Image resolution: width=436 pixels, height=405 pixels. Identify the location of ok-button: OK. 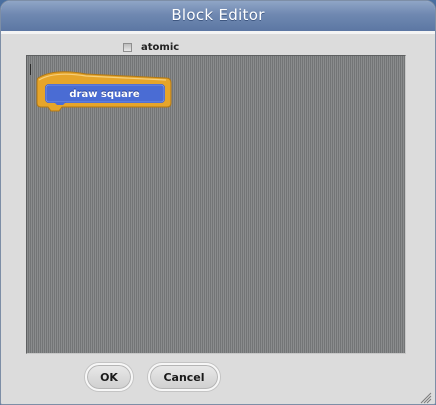
(109, 377).